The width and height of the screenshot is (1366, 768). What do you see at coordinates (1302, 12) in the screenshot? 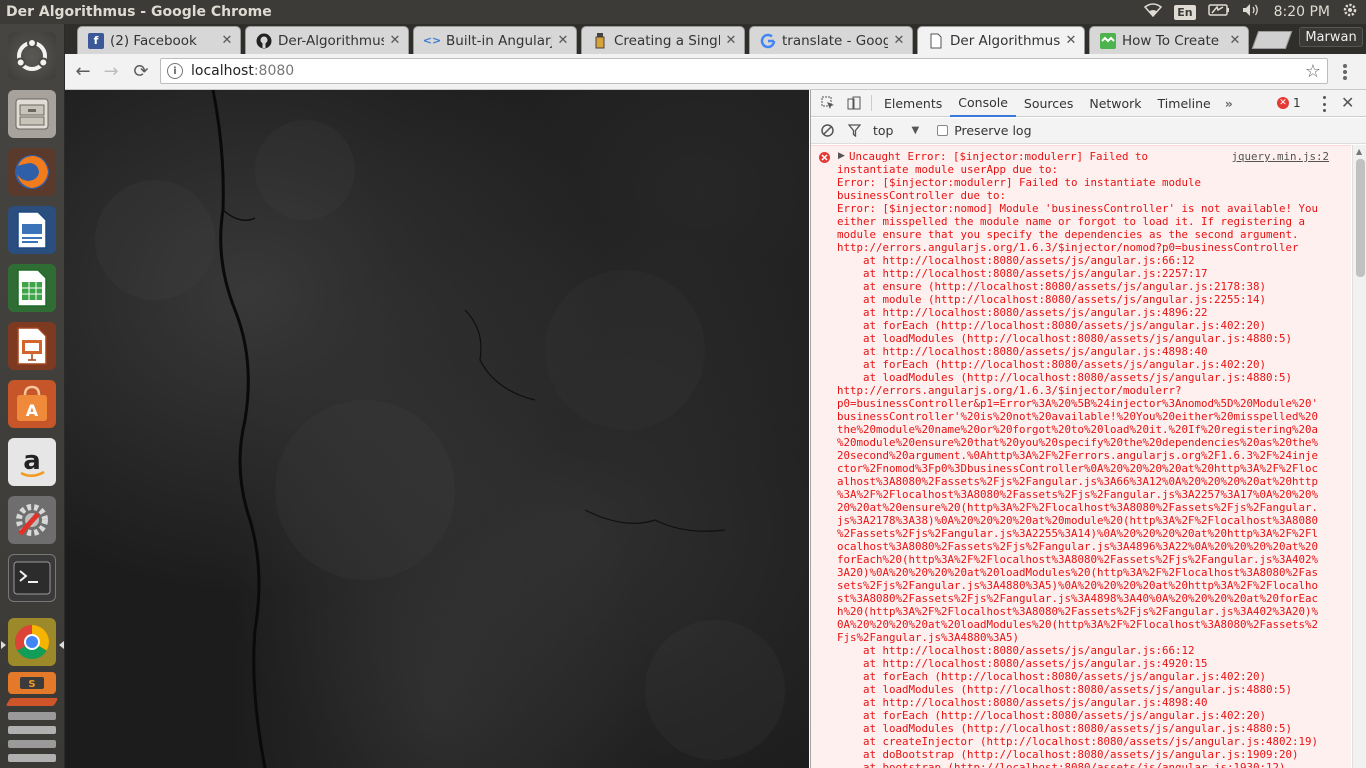
I see `clock: 8:20 PM` at bounding box center [1302, 12].